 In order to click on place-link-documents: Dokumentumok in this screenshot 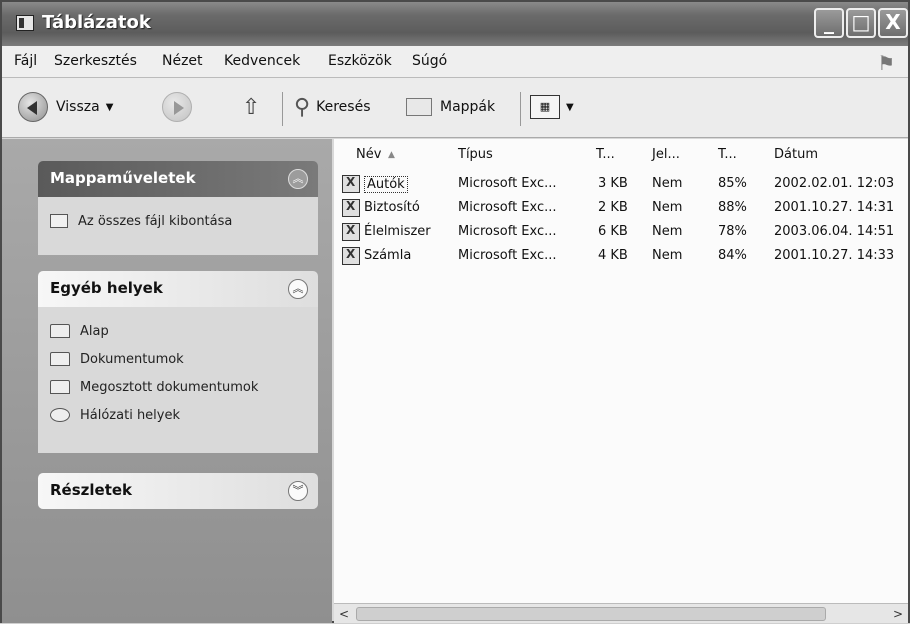, I will do `click(178, 359)`.